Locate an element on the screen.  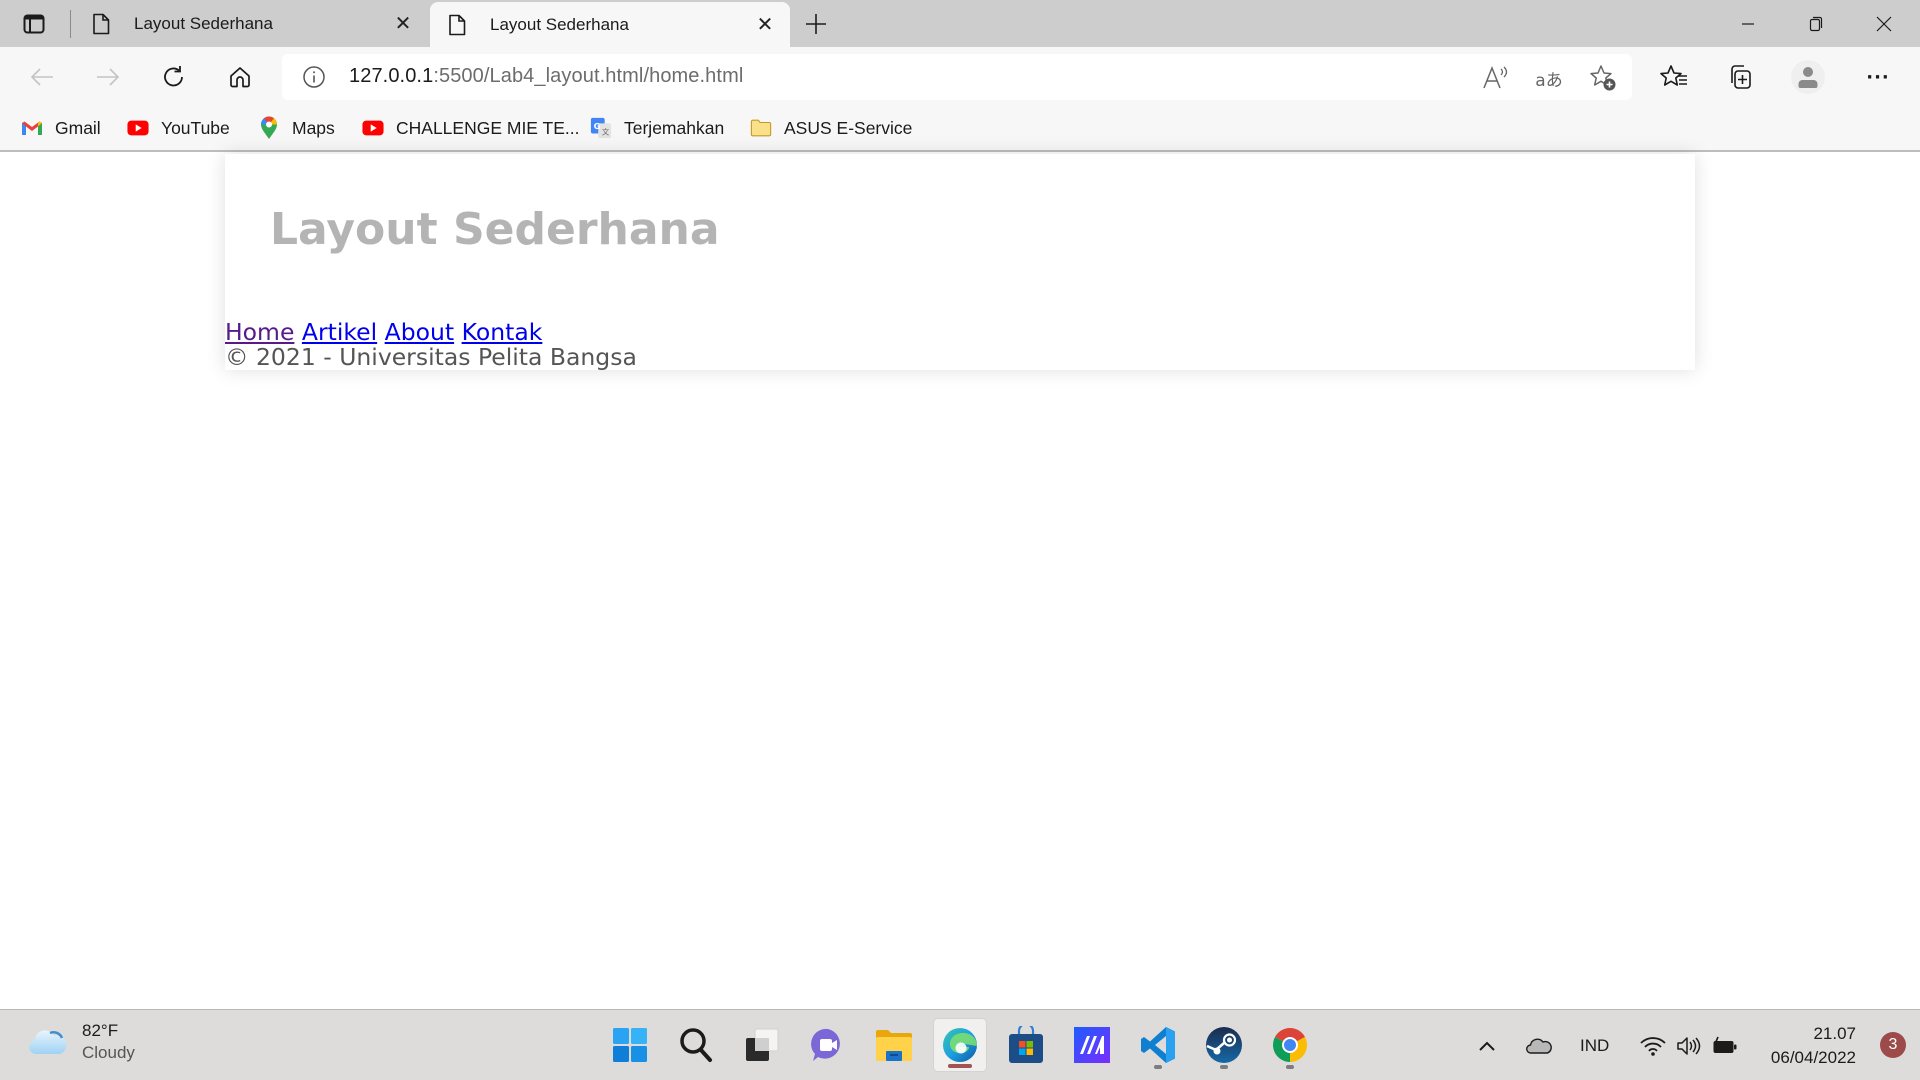
taskbar-task-view is located at coordinates (762, 1045).